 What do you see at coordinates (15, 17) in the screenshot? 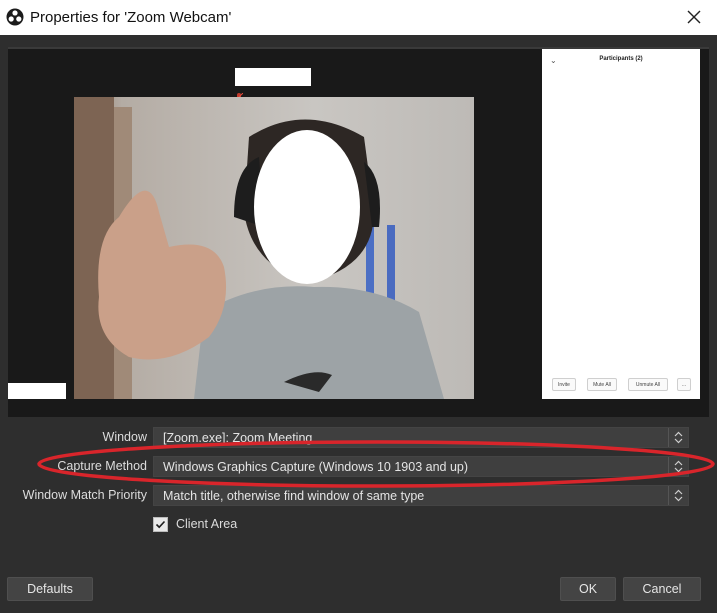
I see `obs-logo-icon` at bounding box center [15, 17].